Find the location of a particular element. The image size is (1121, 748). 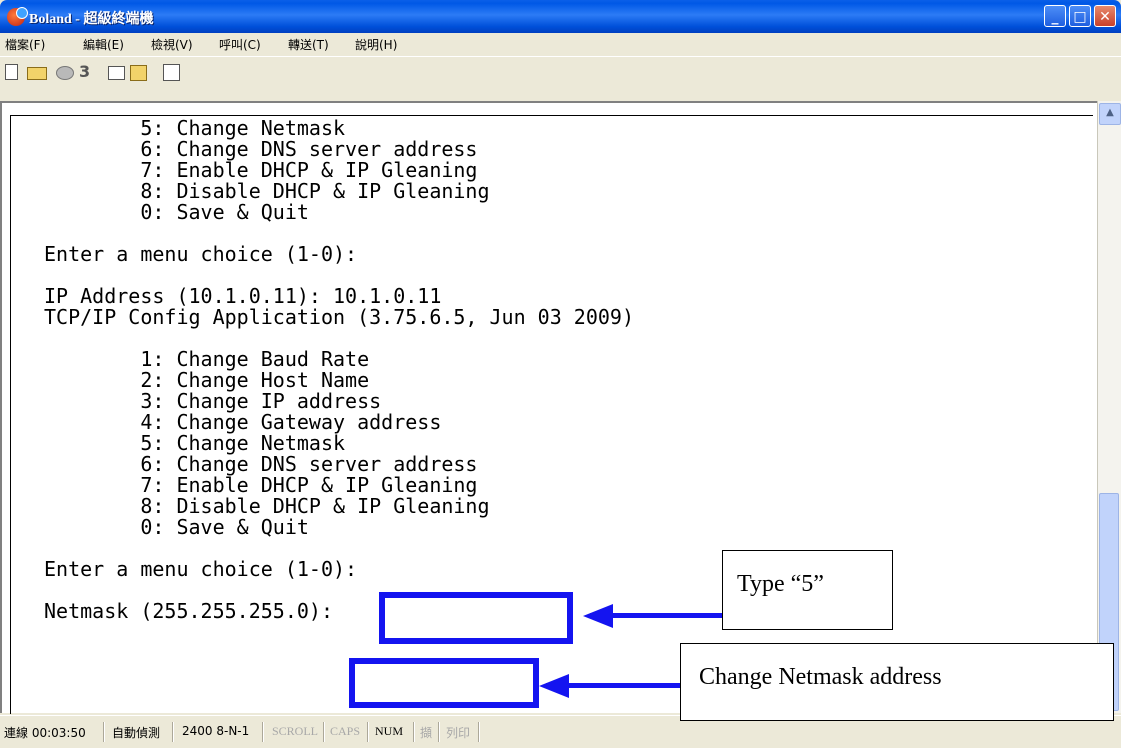

terminal-line: IP Address (10.1.0.11): 10.1.0.11 is located at coordinates (243, 296).